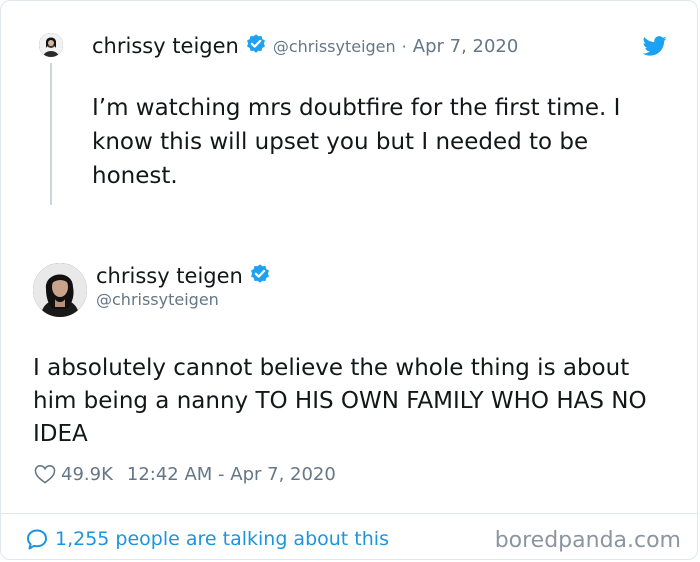 The width and height of the screenshot is (700, 562). I want to click on watermark-text: boredpanda.com, so click(587, 540).